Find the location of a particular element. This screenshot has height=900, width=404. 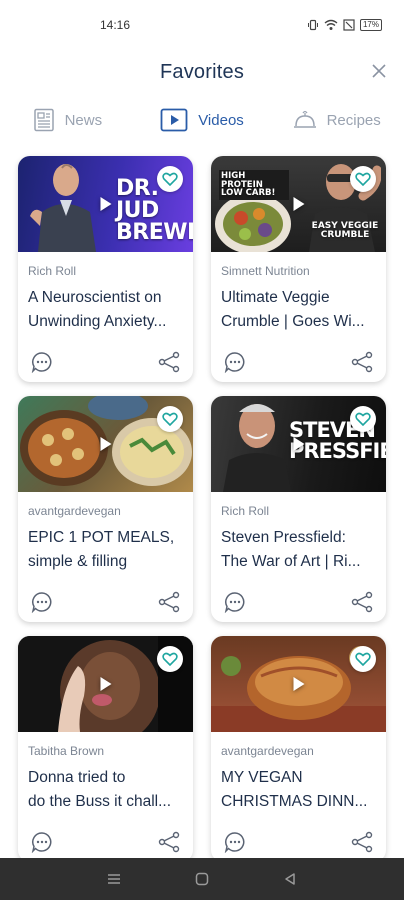

recents-button is located at coordinates (114, 879).